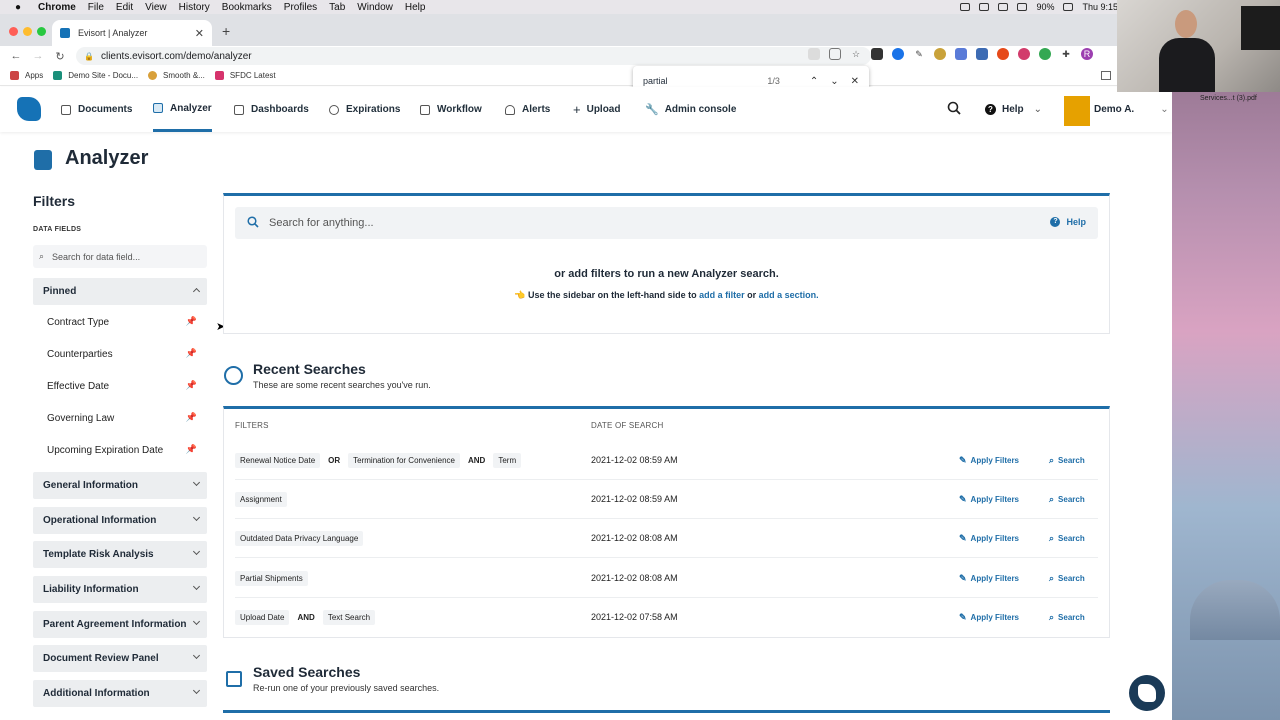 This screenshot has width=1280, height=720. Describe the element at coordinates (26, 75) in the screenshot. I see `bookmark-apps: Apps` at that location.